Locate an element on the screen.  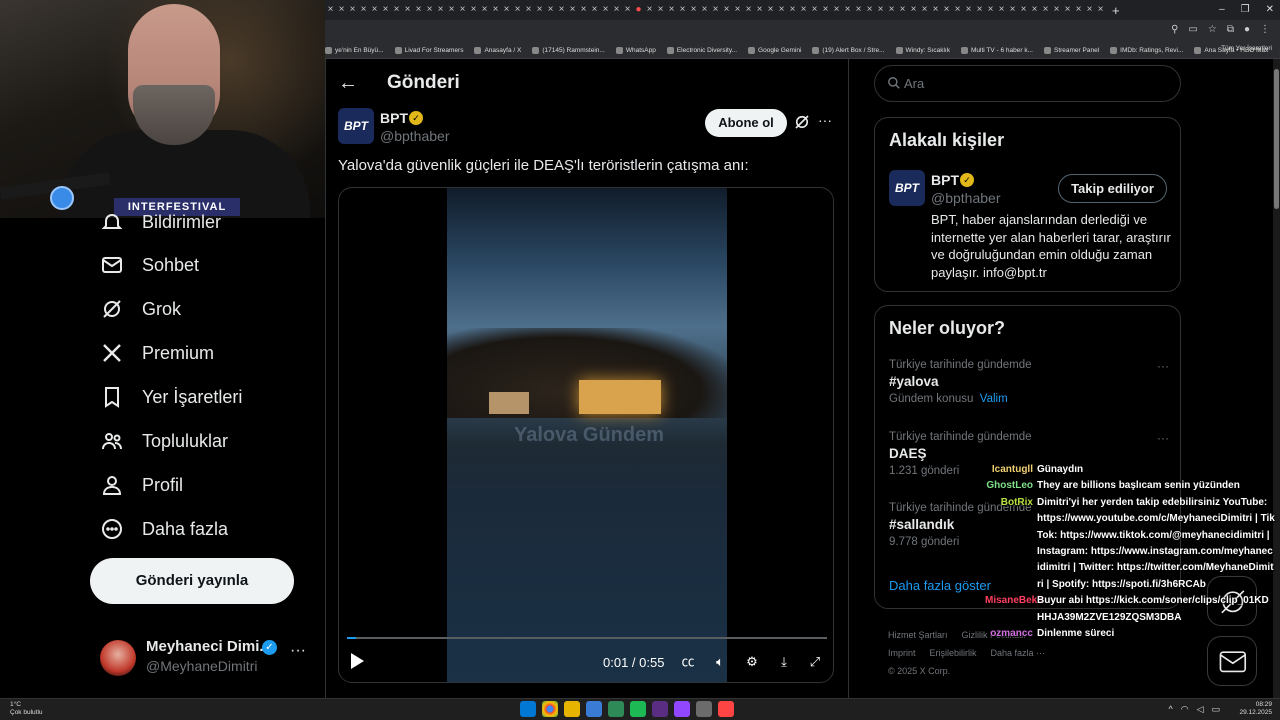
zoom-icon: ⚲ is located at coordinates (1174, 29).